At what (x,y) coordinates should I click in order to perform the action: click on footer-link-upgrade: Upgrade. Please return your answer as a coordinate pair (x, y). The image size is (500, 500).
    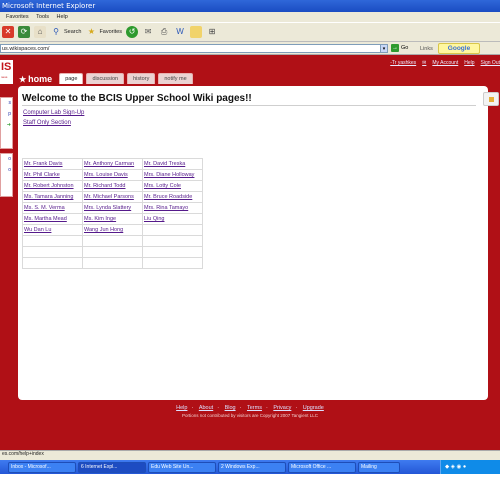
    Looking at the image, I should click on (313, 408).